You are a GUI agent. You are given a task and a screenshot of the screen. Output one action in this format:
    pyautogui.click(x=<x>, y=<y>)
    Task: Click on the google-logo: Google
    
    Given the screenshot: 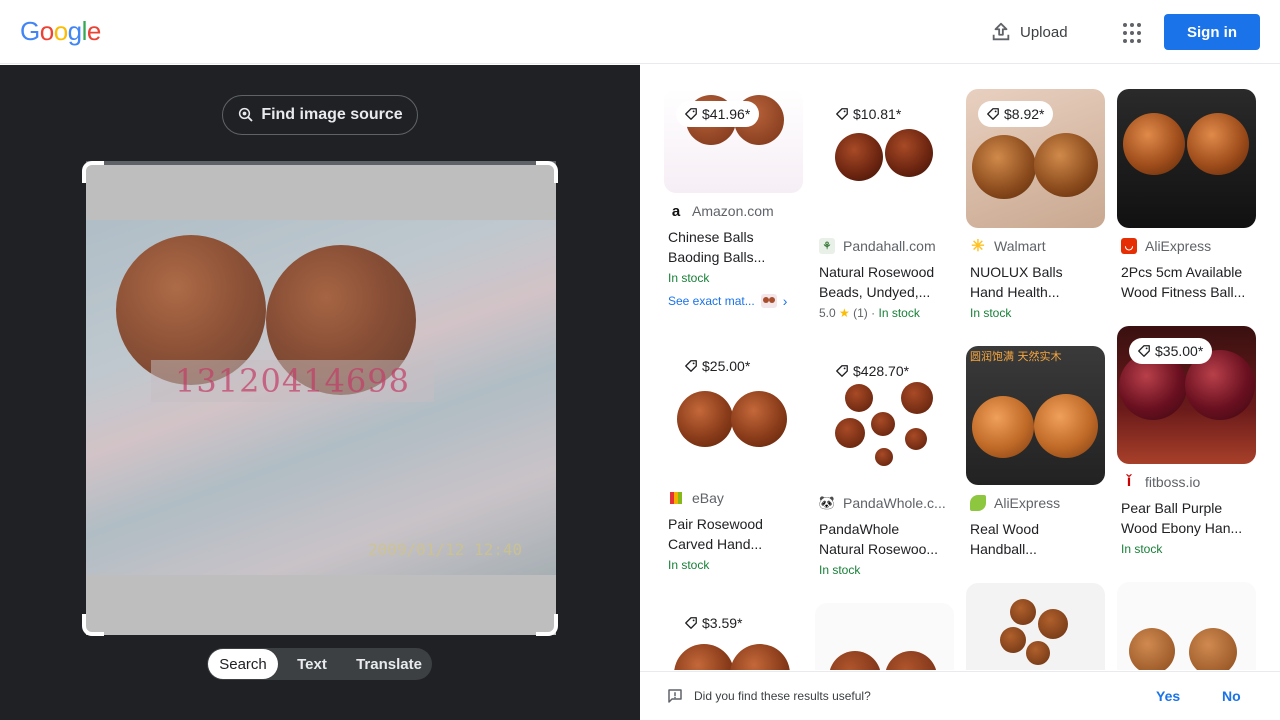 What is the action you would take?
    pyautogui.click(x=60, y=31)
    